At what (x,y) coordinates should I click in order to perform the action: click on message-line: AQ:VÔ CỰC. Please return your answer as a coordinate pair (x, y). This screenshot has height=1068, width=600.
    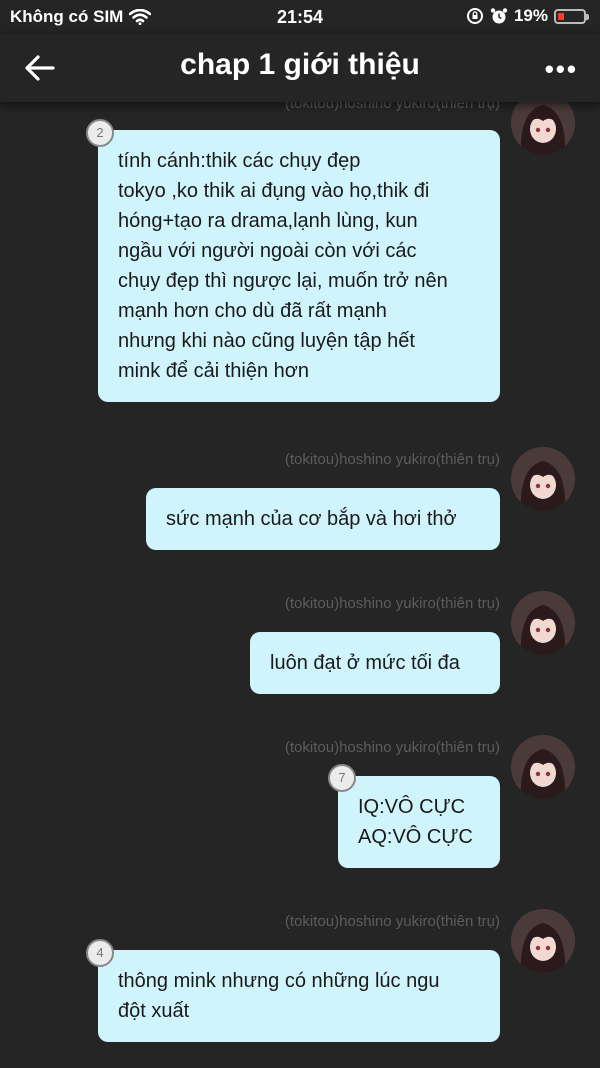
    Looking at the image, I should click on (415, 837).